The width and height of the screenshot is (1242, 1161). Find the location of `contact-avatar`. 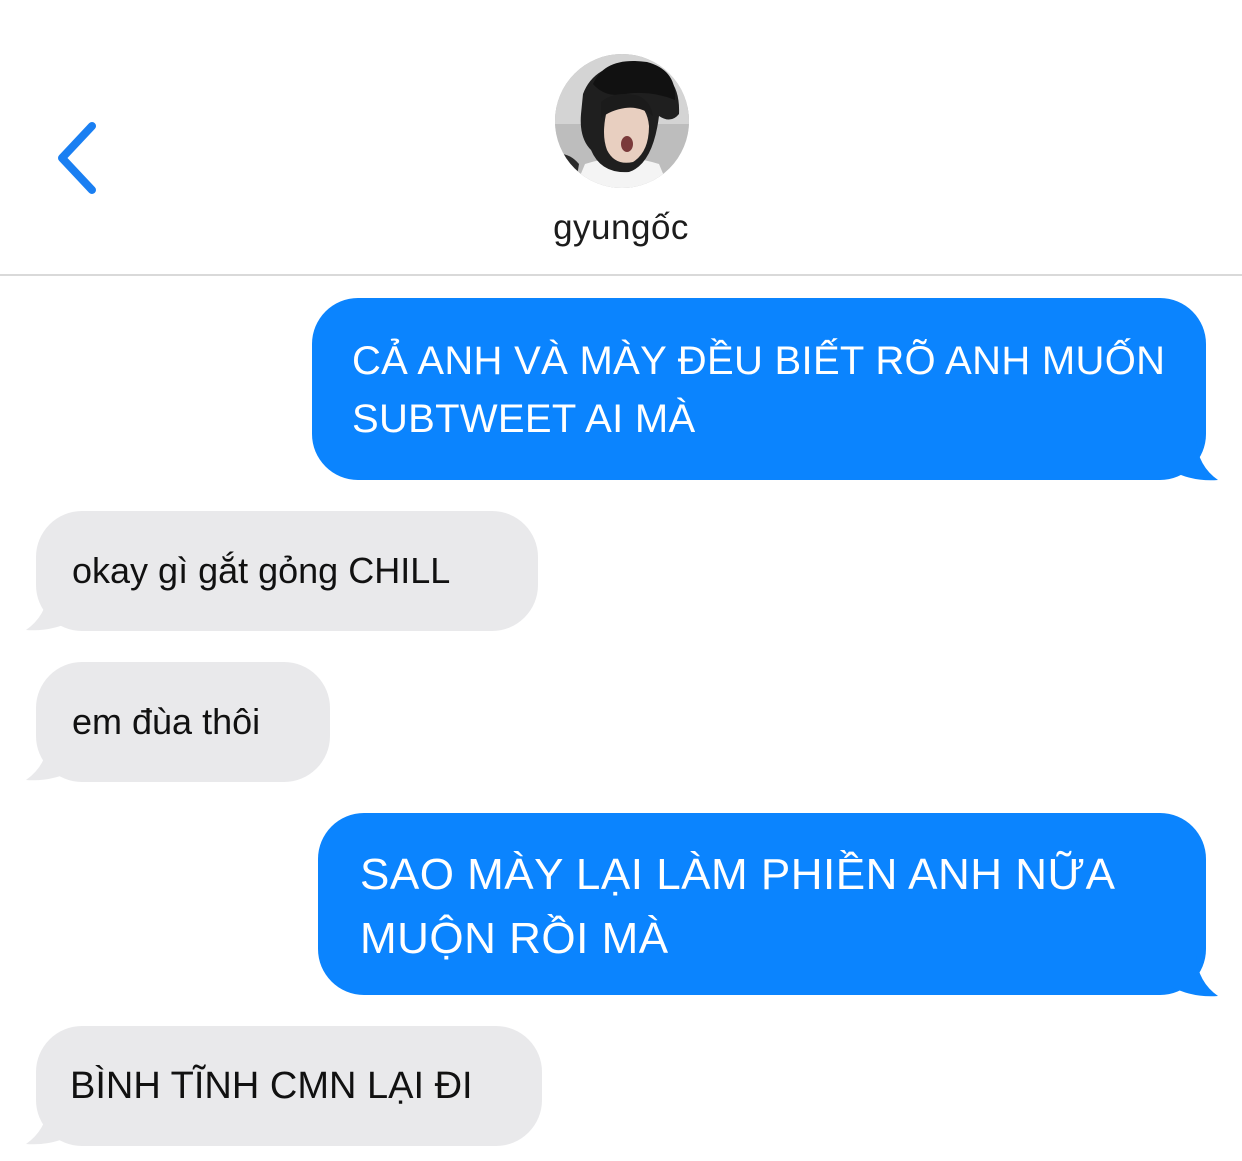

contact-avatar is located at coordinates (622, 121).